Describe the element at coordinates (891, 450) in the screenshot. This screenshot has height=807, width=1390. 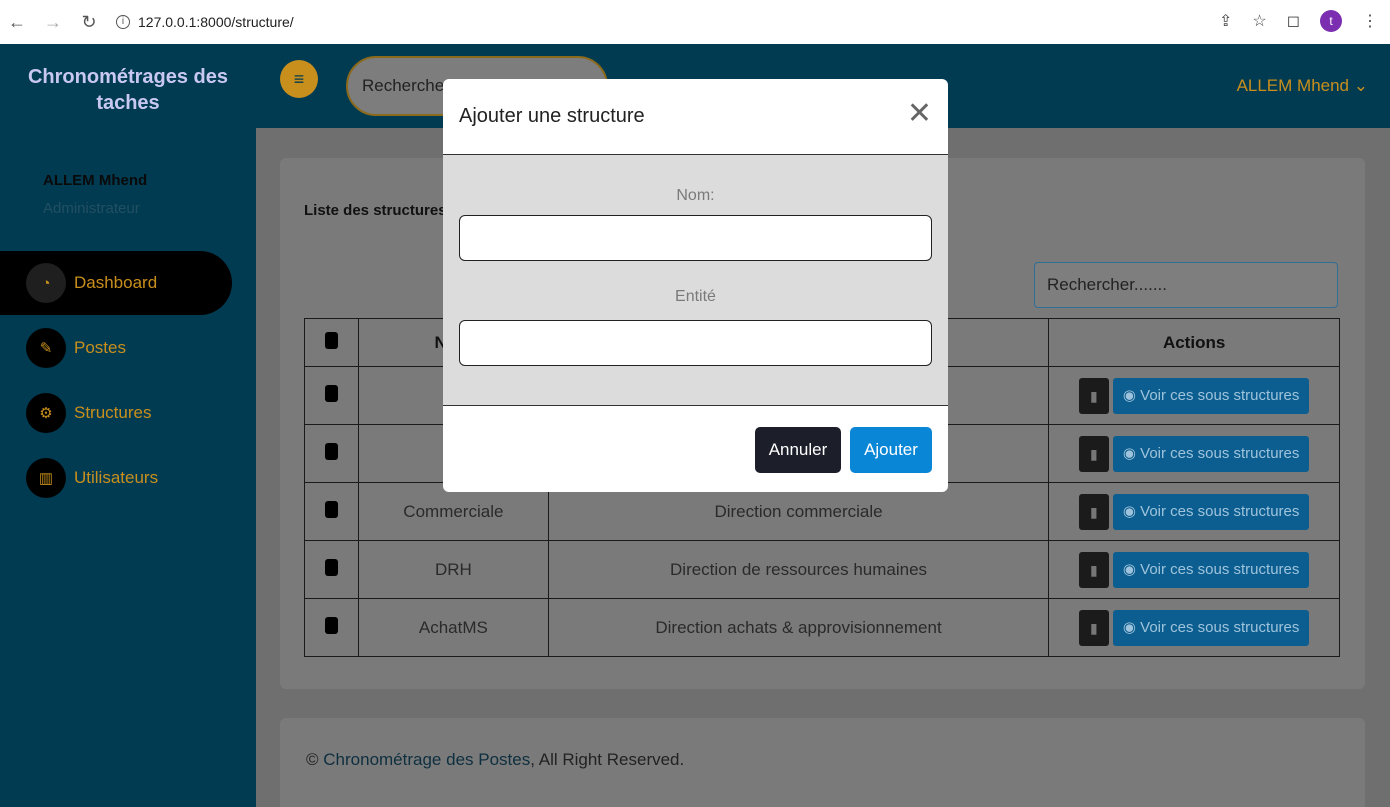
I see `add-button: Ajouter` at that location.